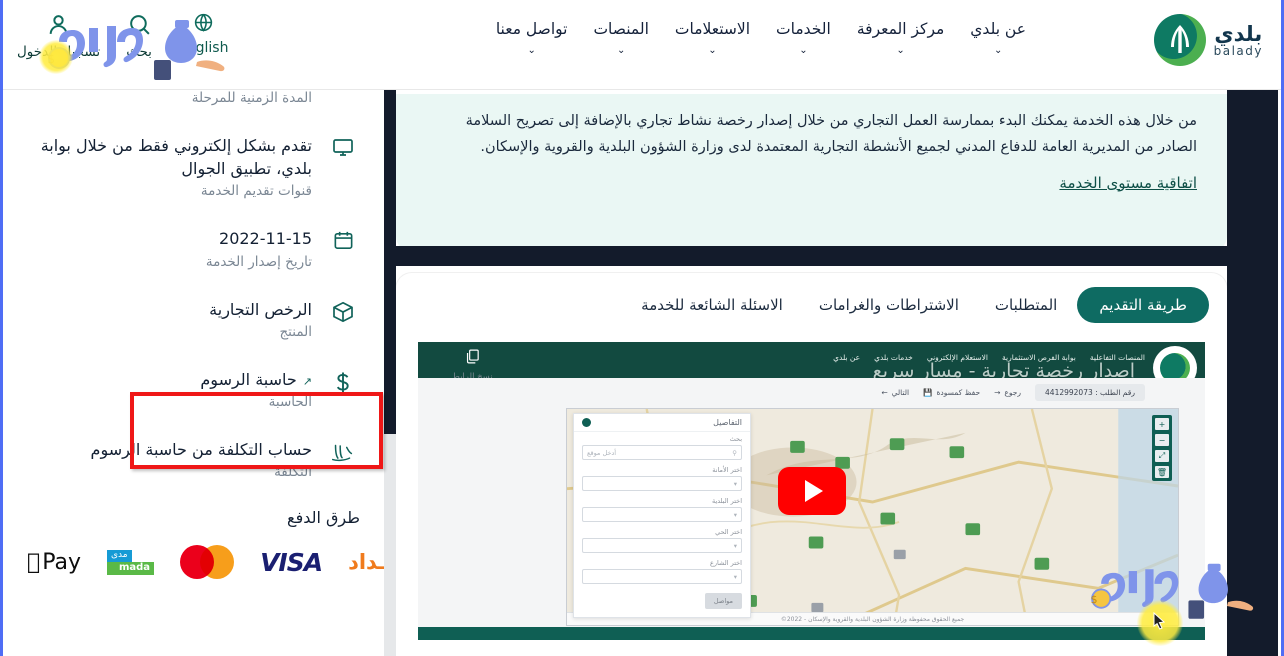 The width and height of the screenshot is (1284, 656). I want to click on zoom-in-icon: +, so click(1162, 424).